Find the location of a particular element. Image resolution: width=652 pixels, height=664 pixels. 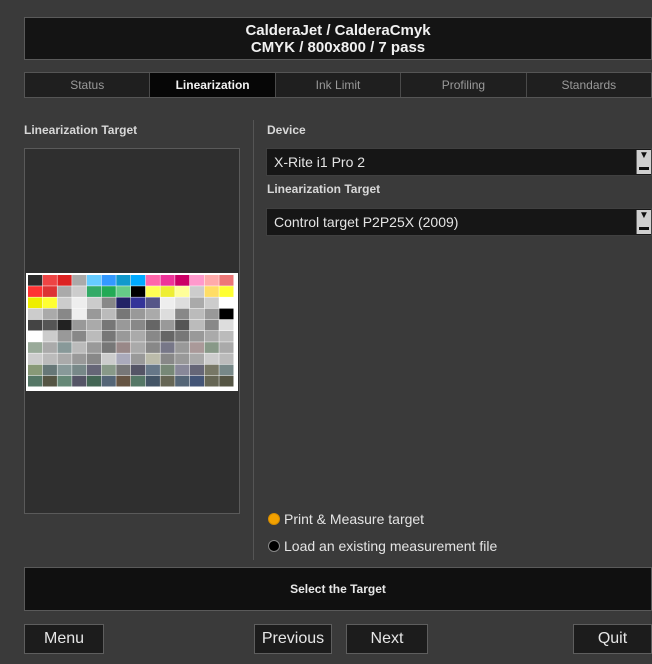

target-chart-image is located at coordinates (132, 332).